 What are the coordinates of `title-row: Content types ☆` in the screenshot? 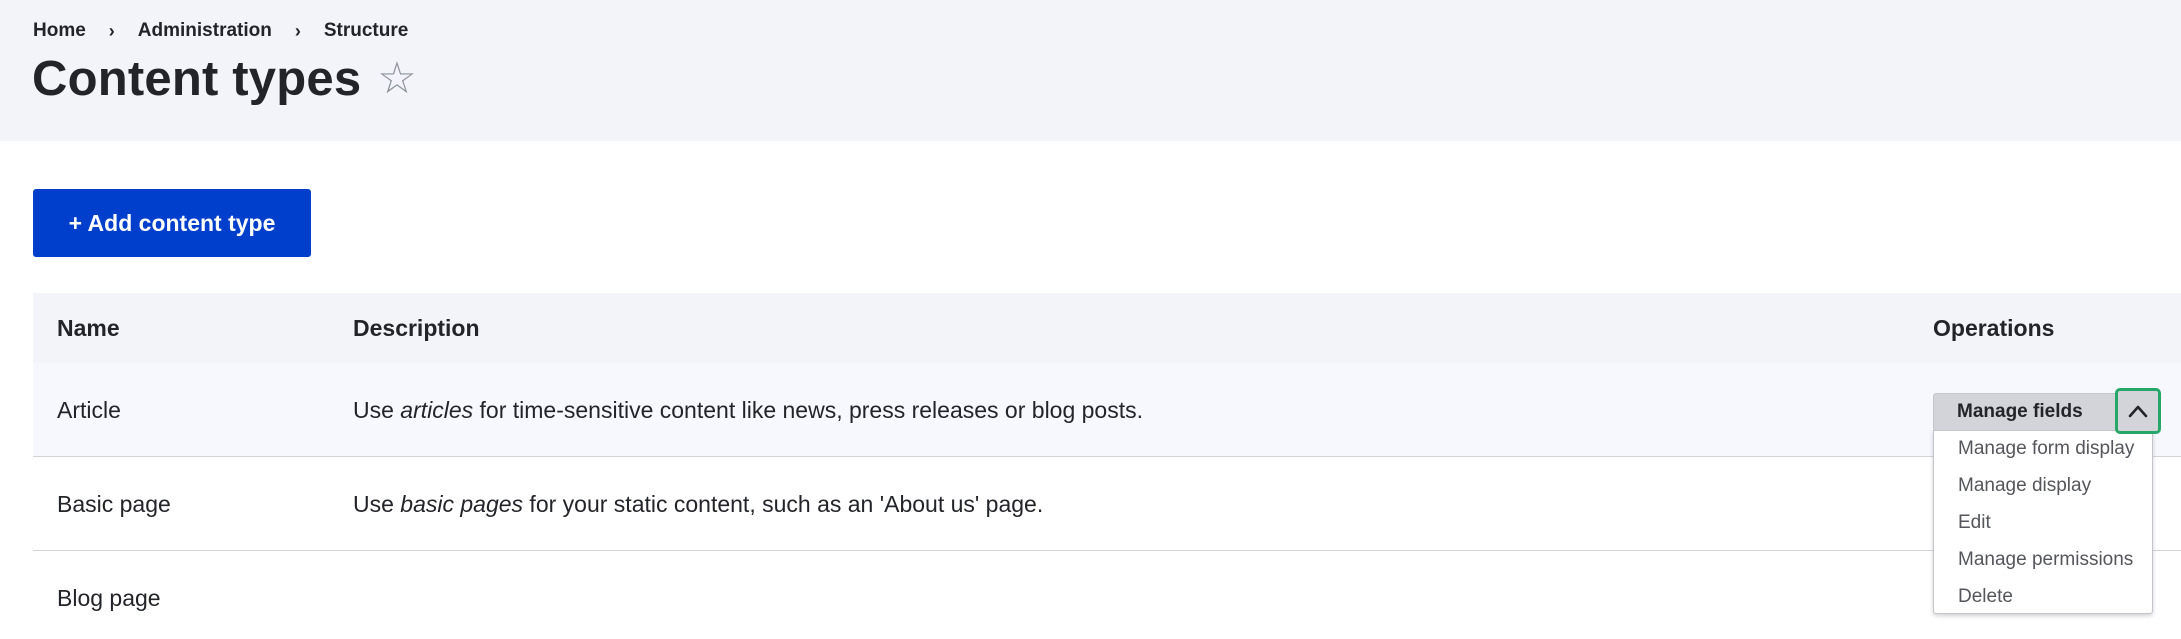 It's located at (224, 79).